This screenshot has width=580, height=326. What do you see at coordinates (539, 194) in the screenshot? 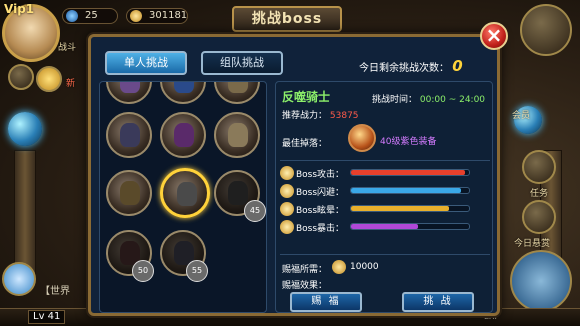
I see `right-label-task: 任务` at bounding box center [539, 194].